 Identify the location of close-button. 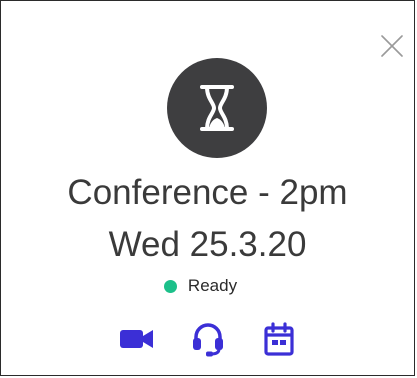
(392, 46).